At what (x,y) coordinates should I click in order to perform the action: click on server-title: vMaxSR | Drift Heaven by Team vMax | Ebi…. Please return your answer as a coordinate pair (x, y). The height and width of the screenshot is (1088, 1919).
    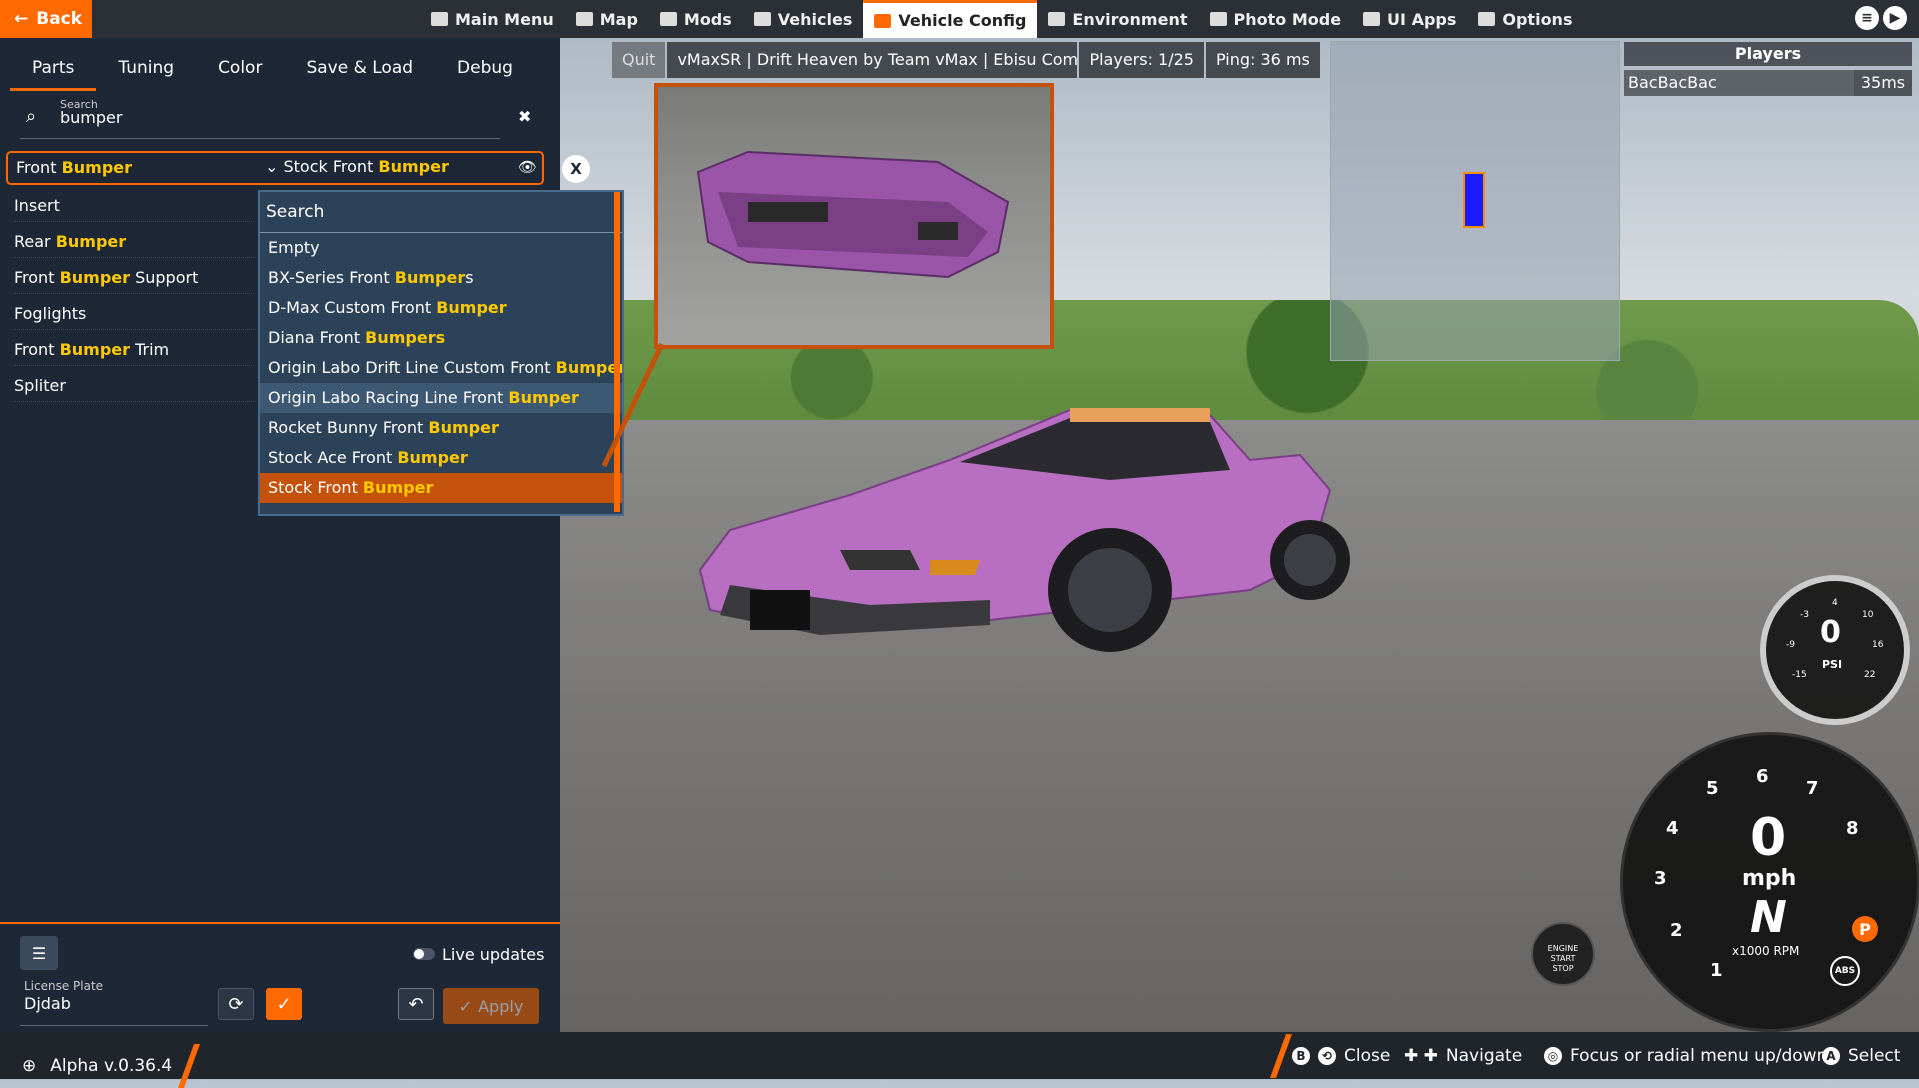
    Looking at the image, I should click on (872, 60).